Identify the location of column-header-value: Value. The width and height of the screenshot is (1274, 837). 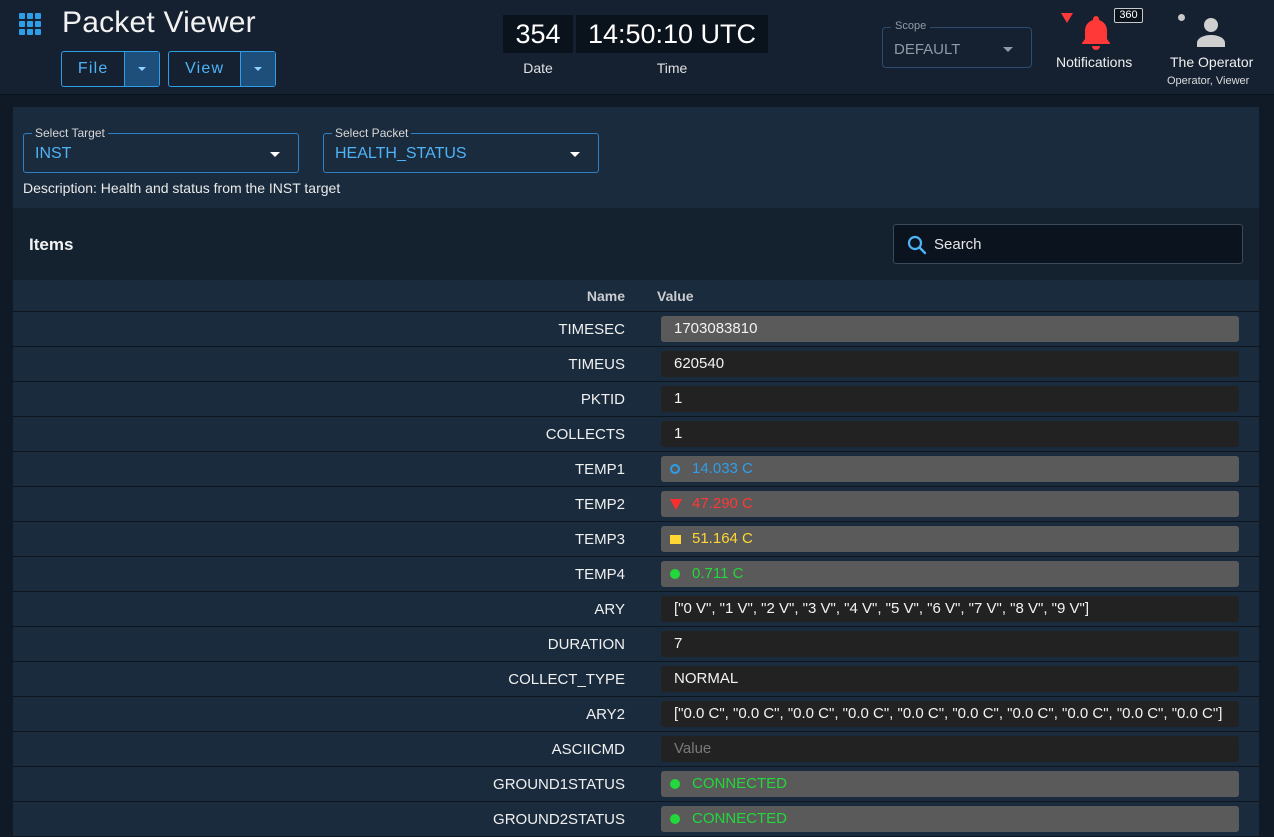
(675, 296).